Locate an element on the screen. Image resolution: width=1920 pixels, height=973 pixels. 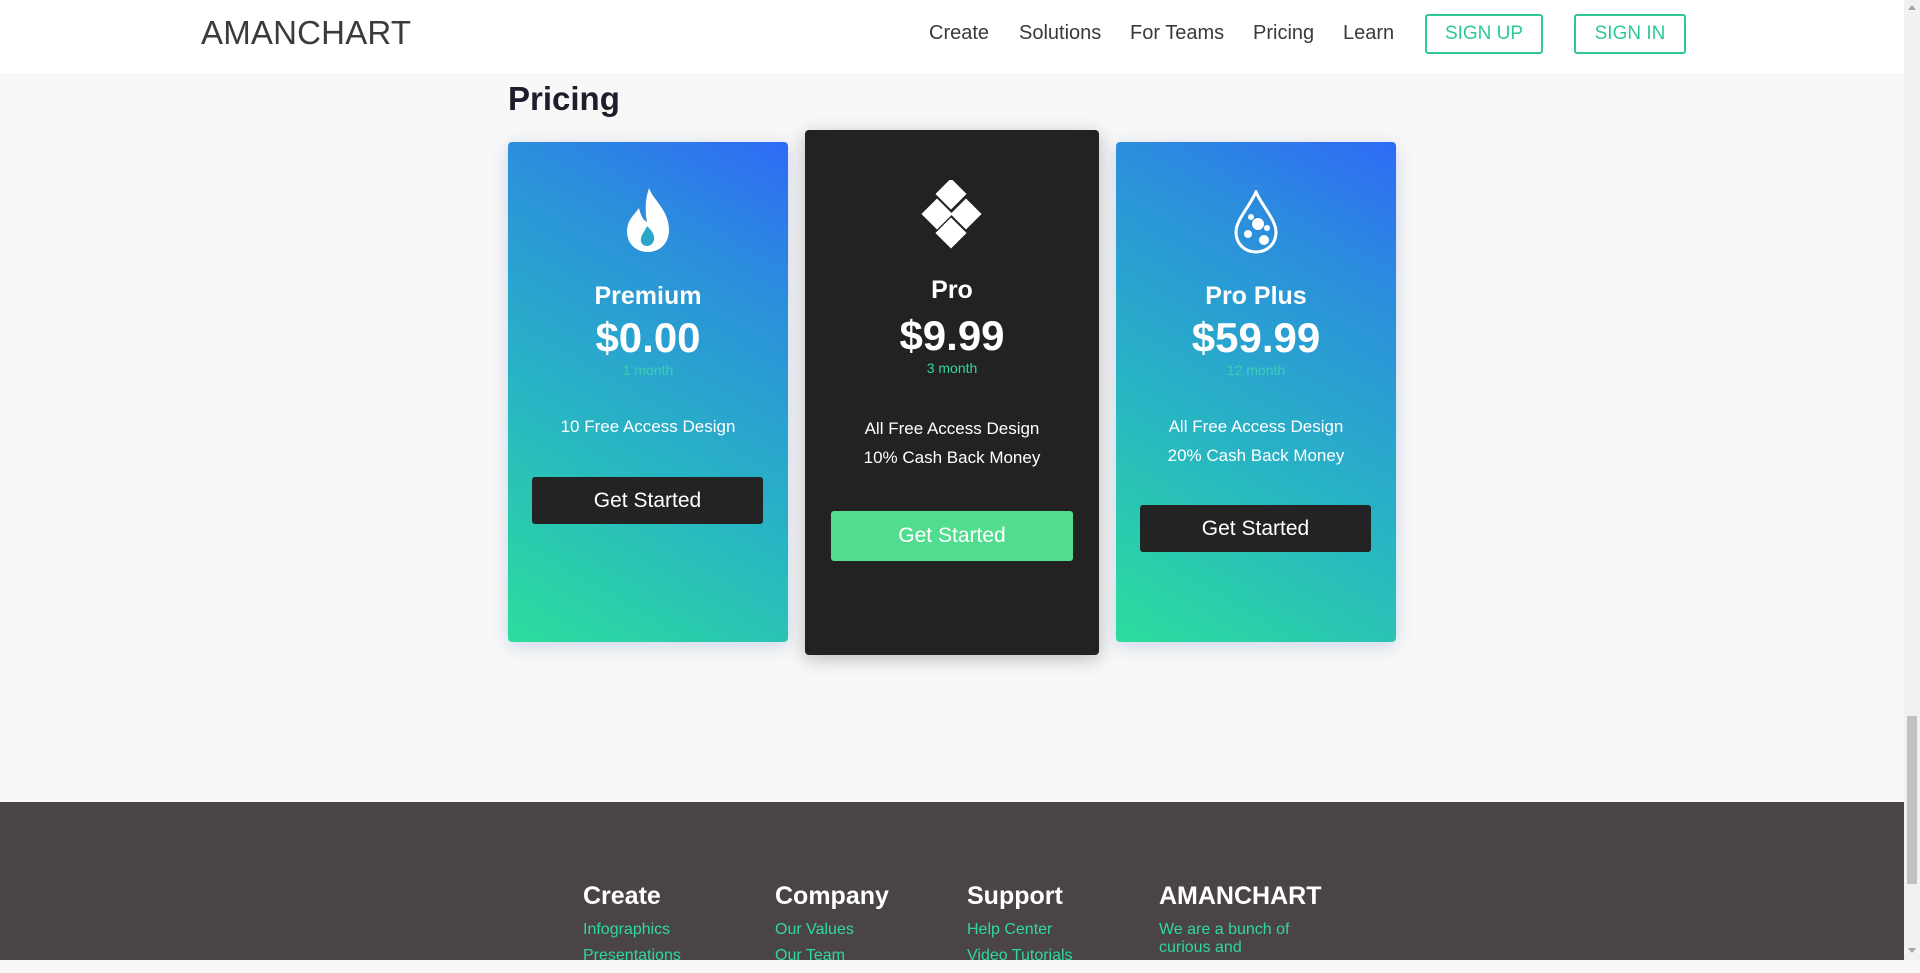
scroll-down-arrow-icon is located at coordinates (1912, 950).